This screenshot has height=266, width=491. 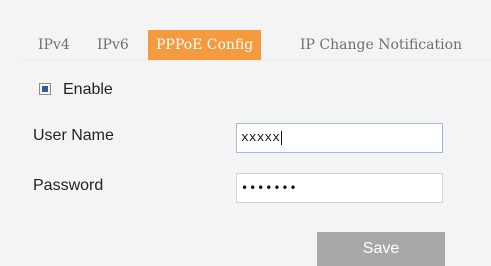 What do you see at coordinates (261, 137) in the screenshot?
I see `username-value: xxxxx` at bounding box center [261, 137].